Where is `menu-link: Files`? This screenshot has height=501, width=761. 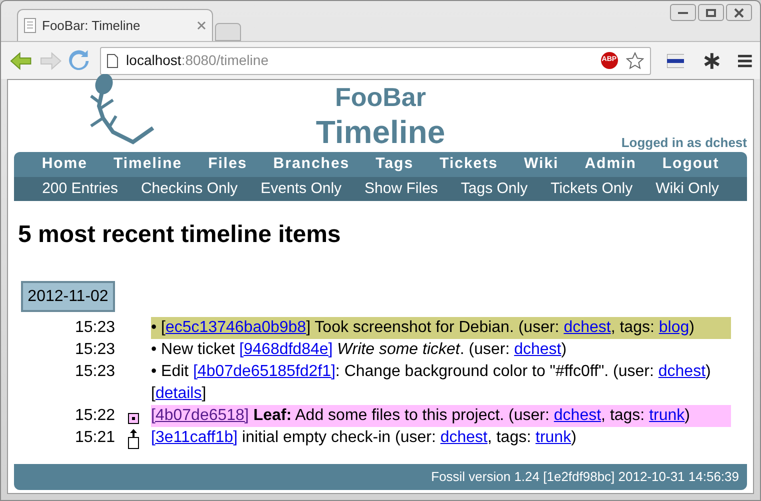 menu-link: Files is located at coordinates (228, 164).